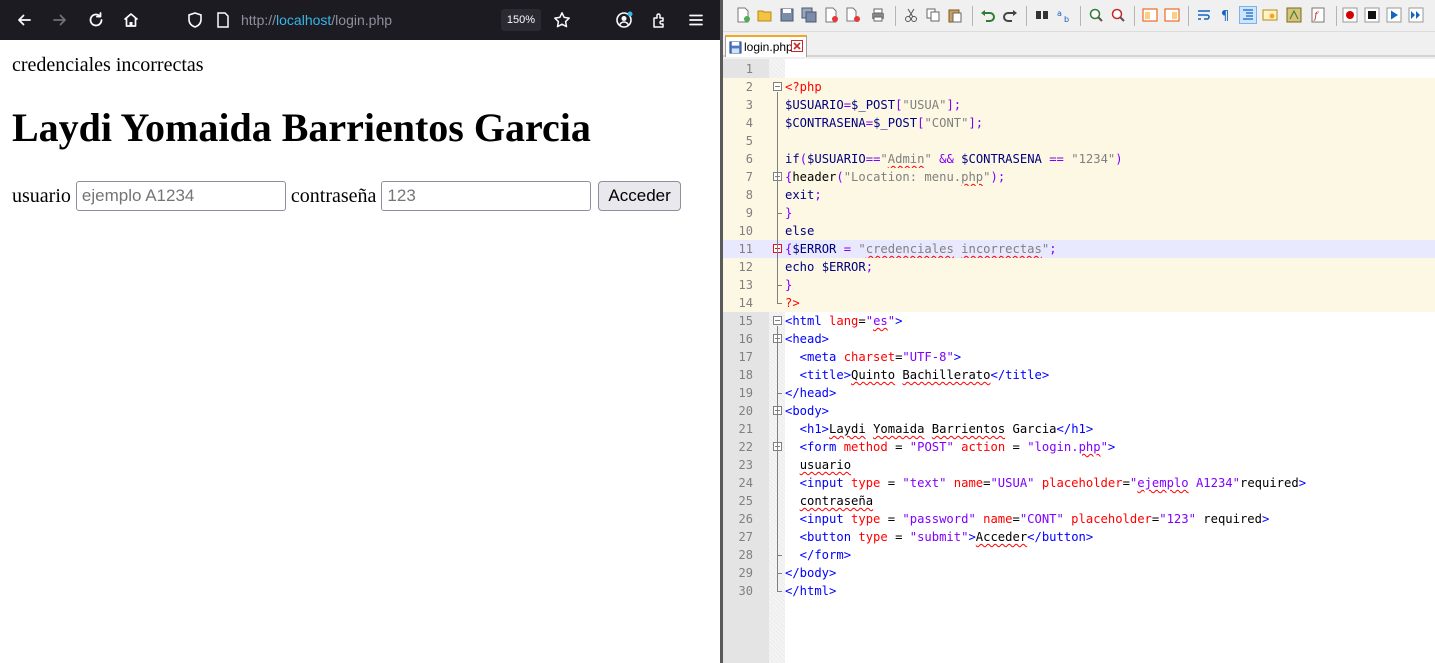 The height and width of the screenshot is (663, 1435). Describe the element at coordinates (745, 465) in the screenshot. I see `line-number: 23` at that location.